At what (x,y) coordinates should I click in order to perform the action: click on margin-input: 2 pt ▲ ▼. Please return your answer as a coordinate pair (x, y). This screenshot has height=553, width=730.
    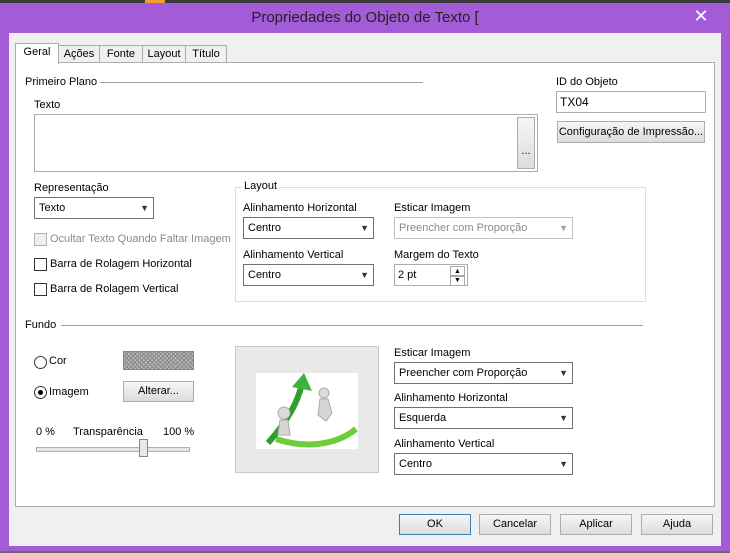
    Looking at the image, I should click on (431, 275).